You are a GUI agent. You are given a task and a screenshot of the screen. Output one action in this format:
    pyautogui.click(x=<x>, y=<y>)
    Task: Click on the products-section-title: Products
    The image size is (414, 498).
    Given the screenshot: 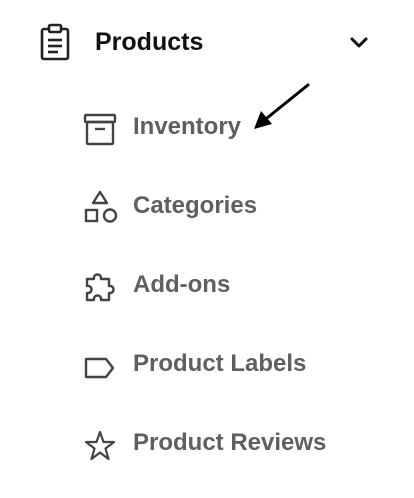 What is the action you would take?
    pyautogui.click(x=149, y=42)
    